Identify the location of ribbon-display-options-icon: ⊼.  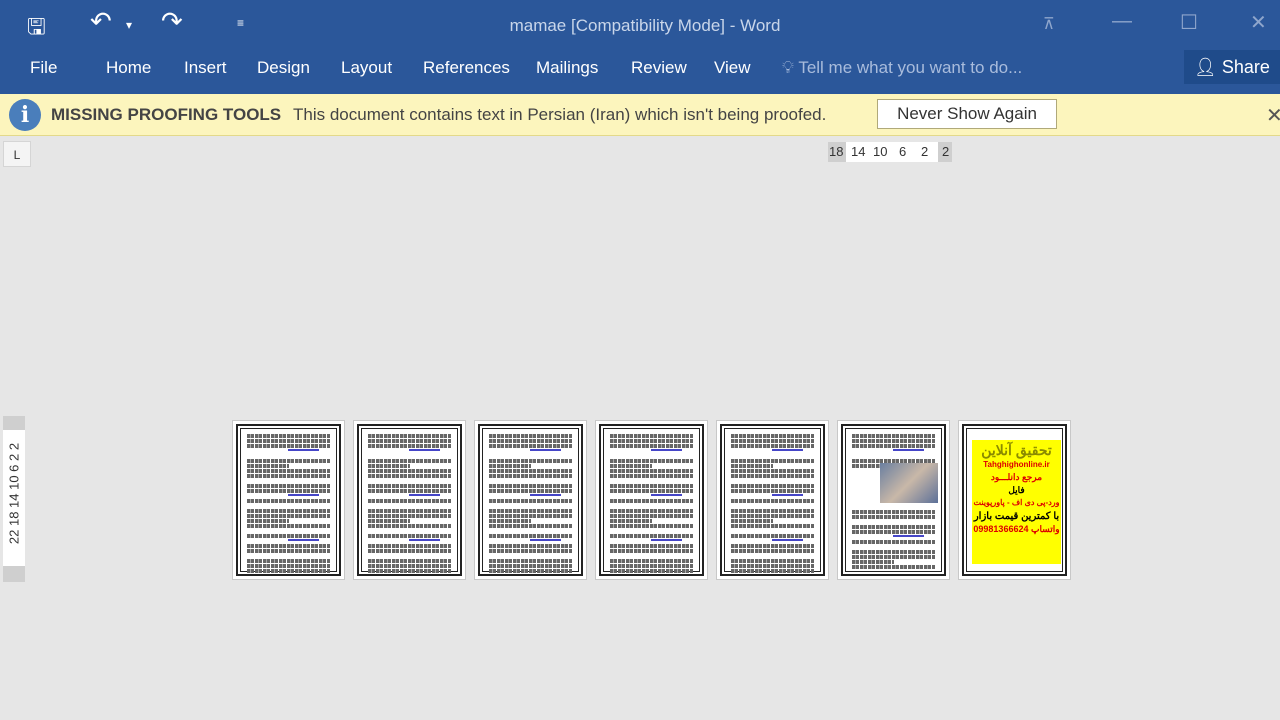
(1049, 24).